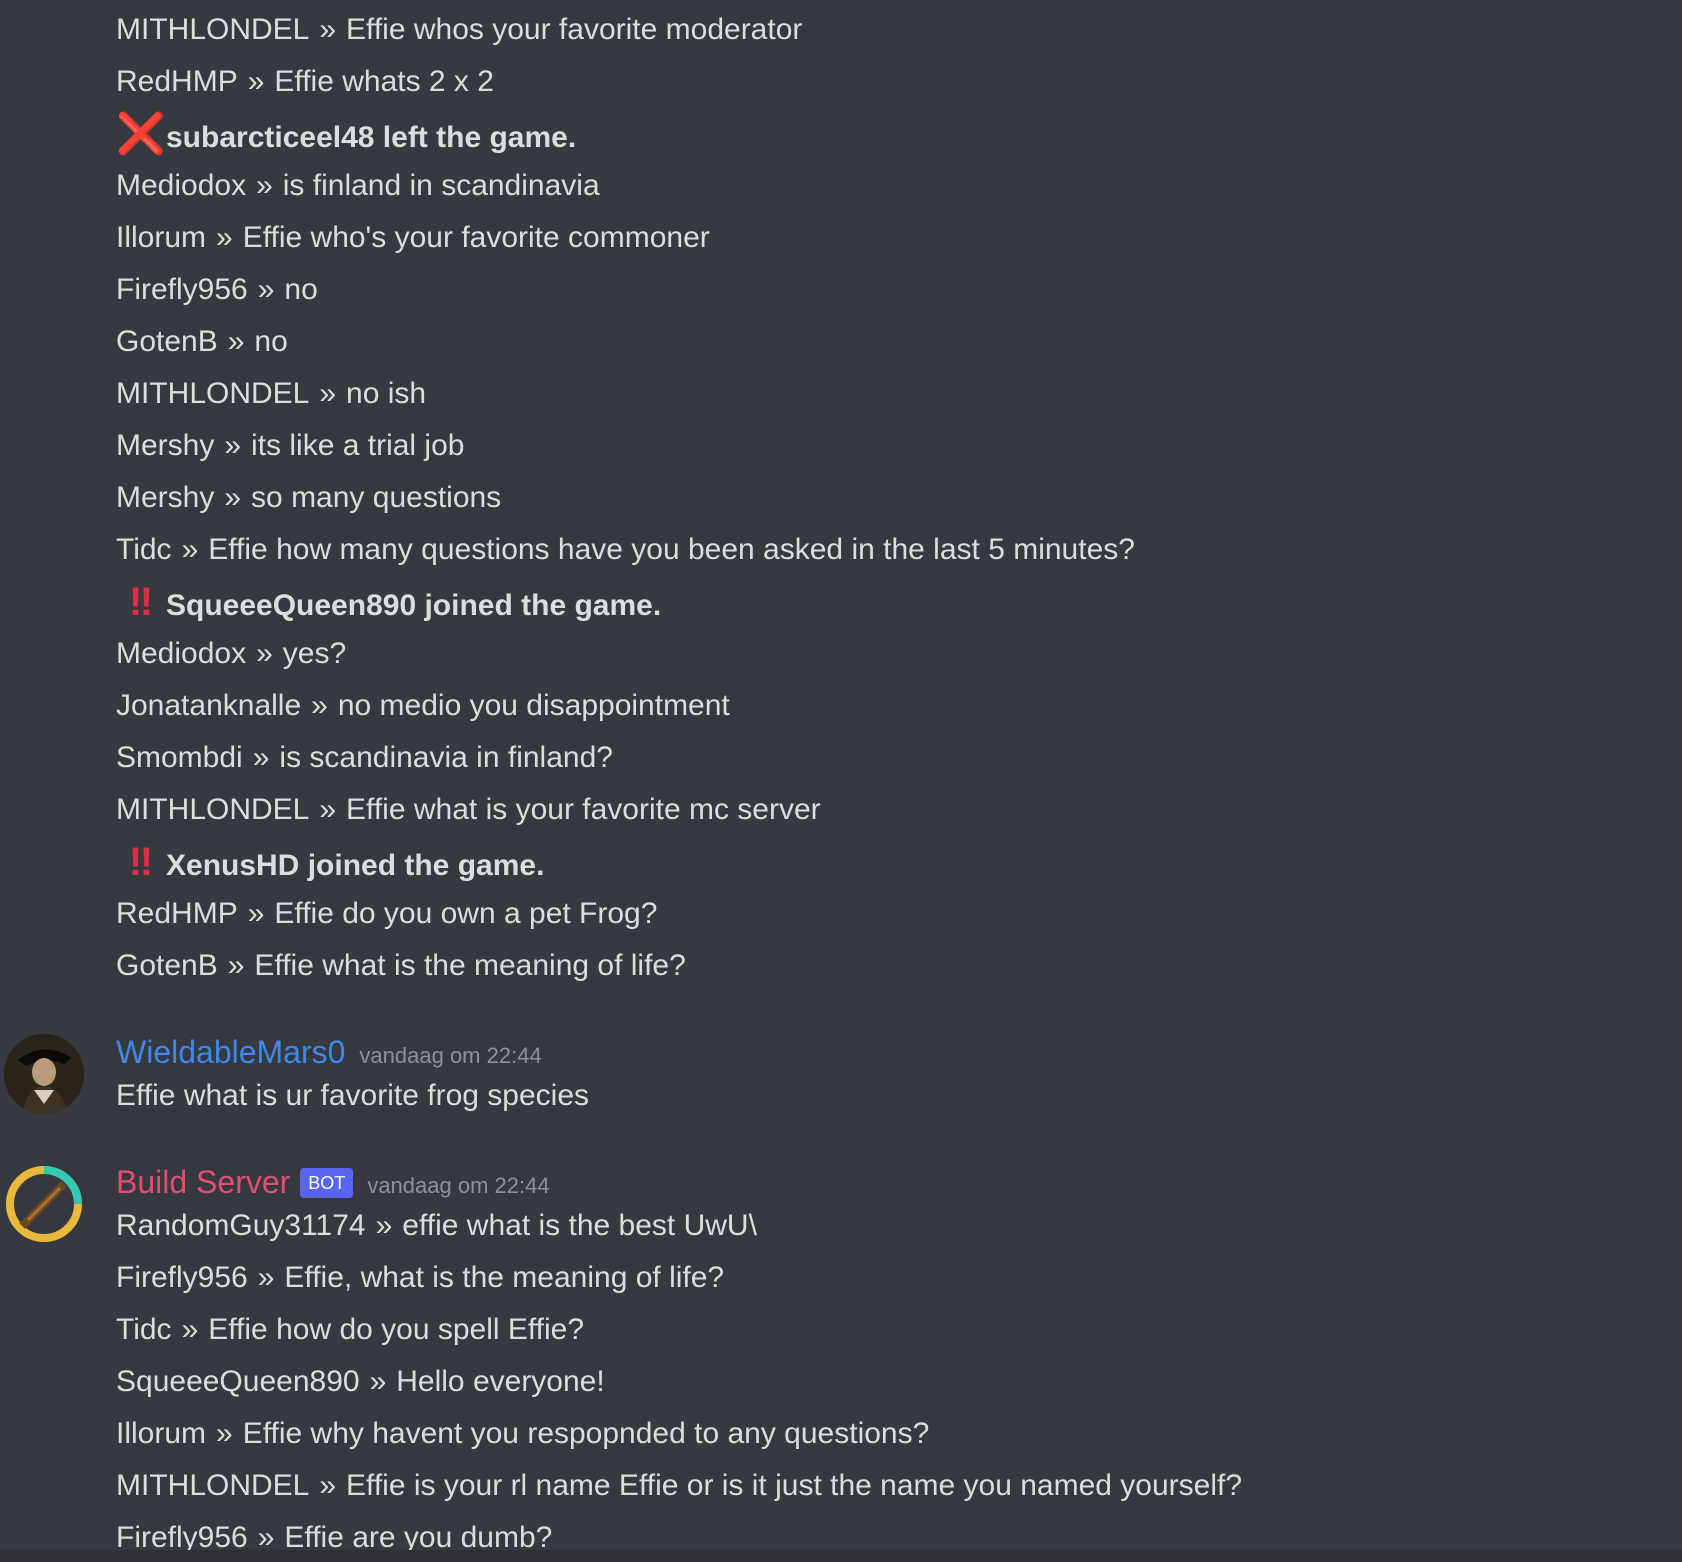 This screenshot has width=1682, height=1562. What do you see at coordinates (466, 913) in the screenshot?
I see `chat-text: Effie do you own a pet Frog?` at bounding box center [466, 913].